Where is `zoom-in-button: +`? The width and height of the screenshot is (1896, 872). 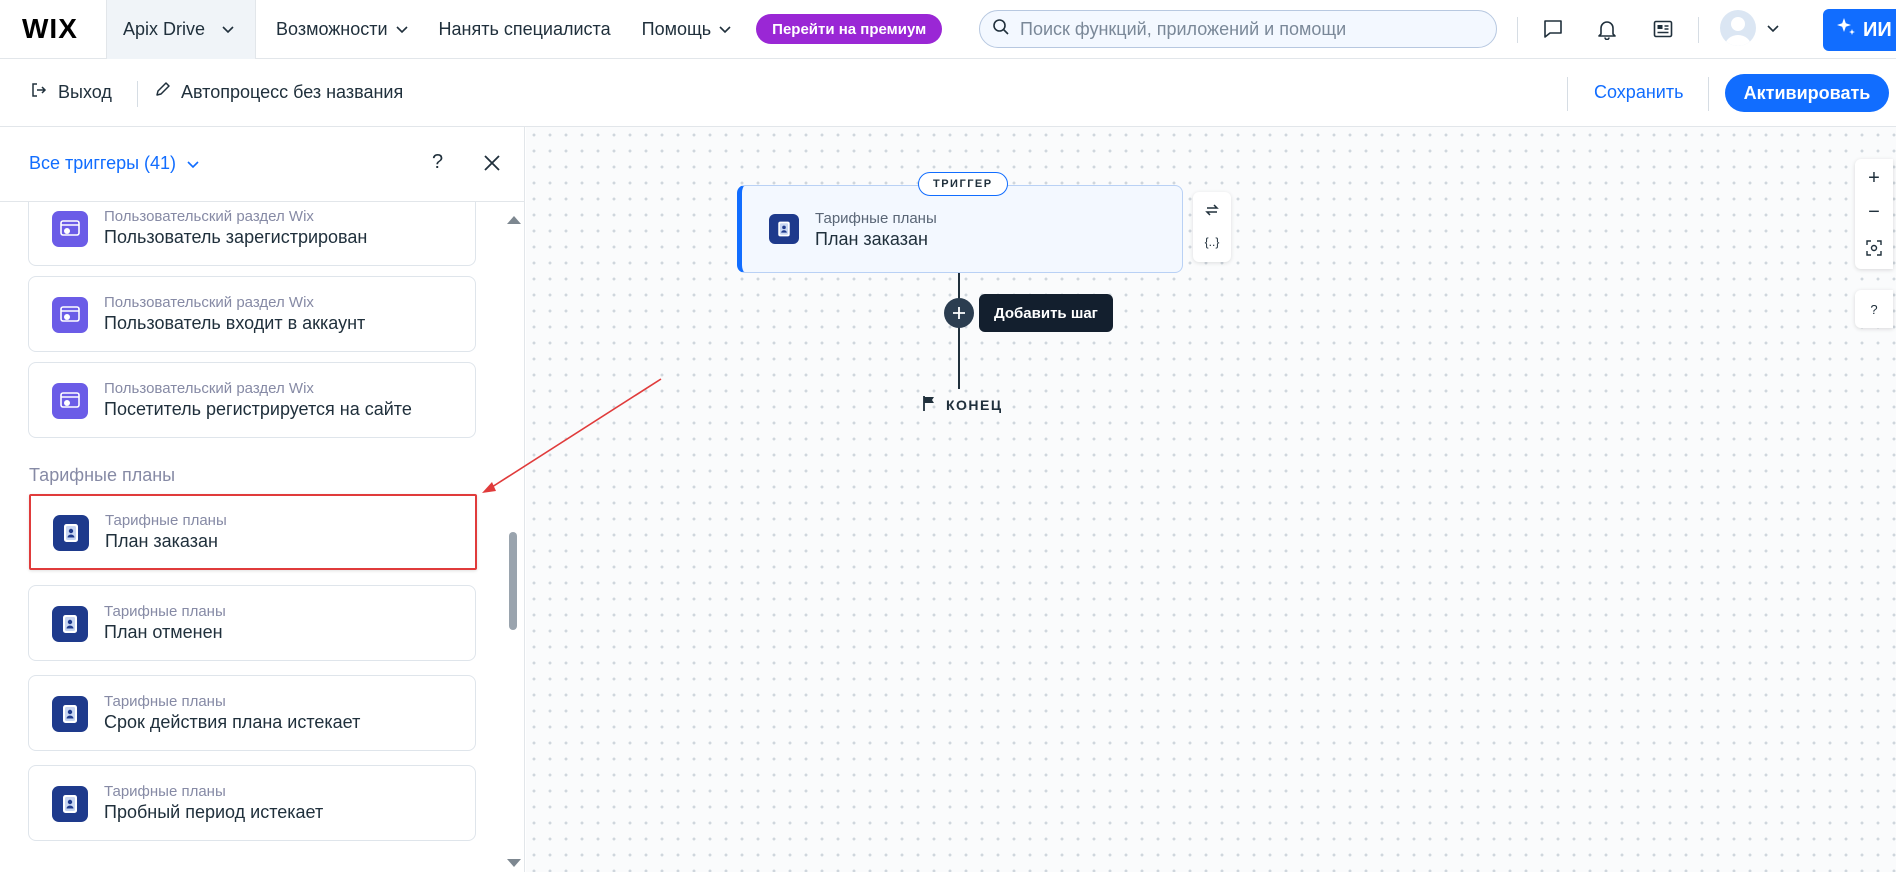
zoom-in-button: + is located at coordinates (1874, 178).